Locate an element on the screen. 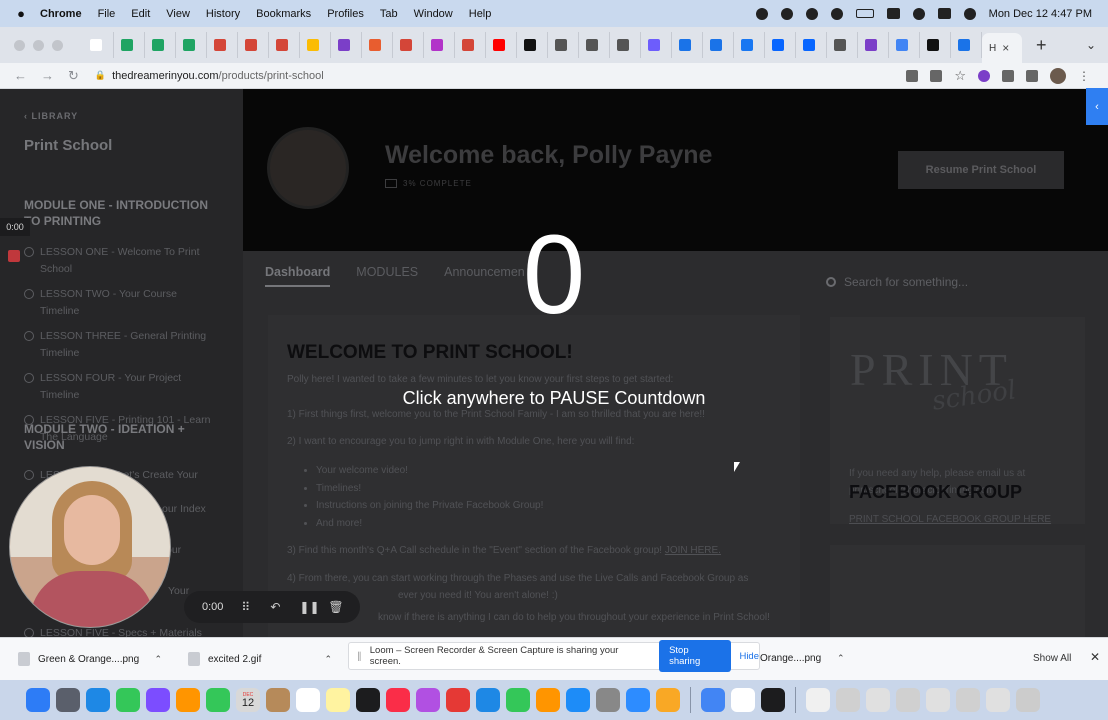 The width and height of the screenshot is (1108, 720). collapse-panel-tab: ‹ is located at coordinates (1097, 106).